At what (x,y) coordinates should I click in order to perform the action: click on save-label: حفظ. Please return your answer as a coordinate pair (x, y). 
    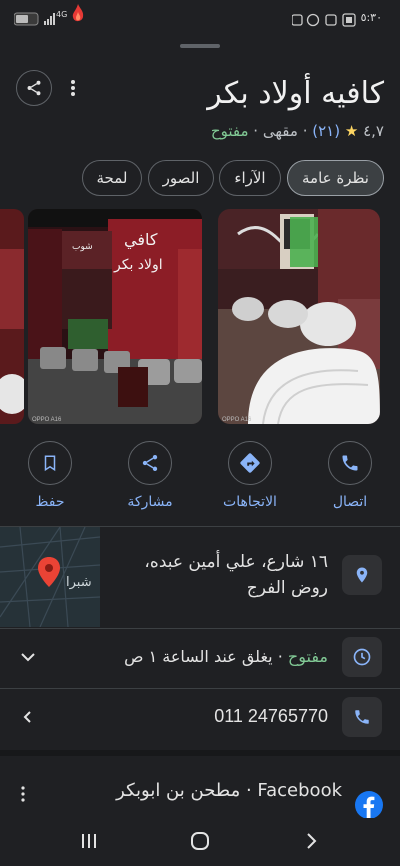
    Looking at the image, I should click on (50, 502).